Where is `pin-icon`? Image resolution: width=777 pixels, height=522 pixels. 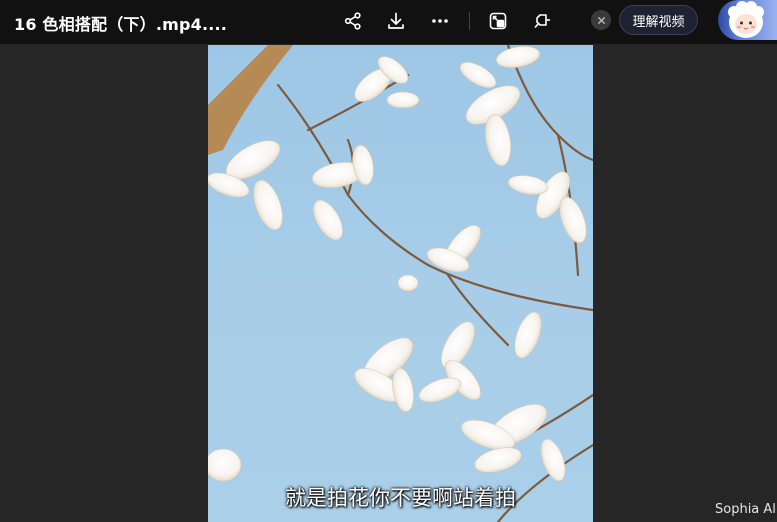 pin-icon is located at coordinates (542, 21).